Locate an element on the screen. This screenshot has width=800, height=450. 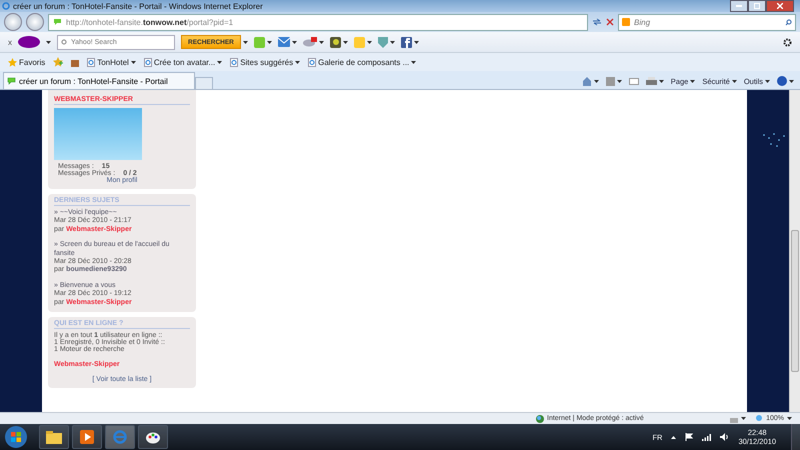
favorite-link: TonHotel is located at coordinates (113, 62).